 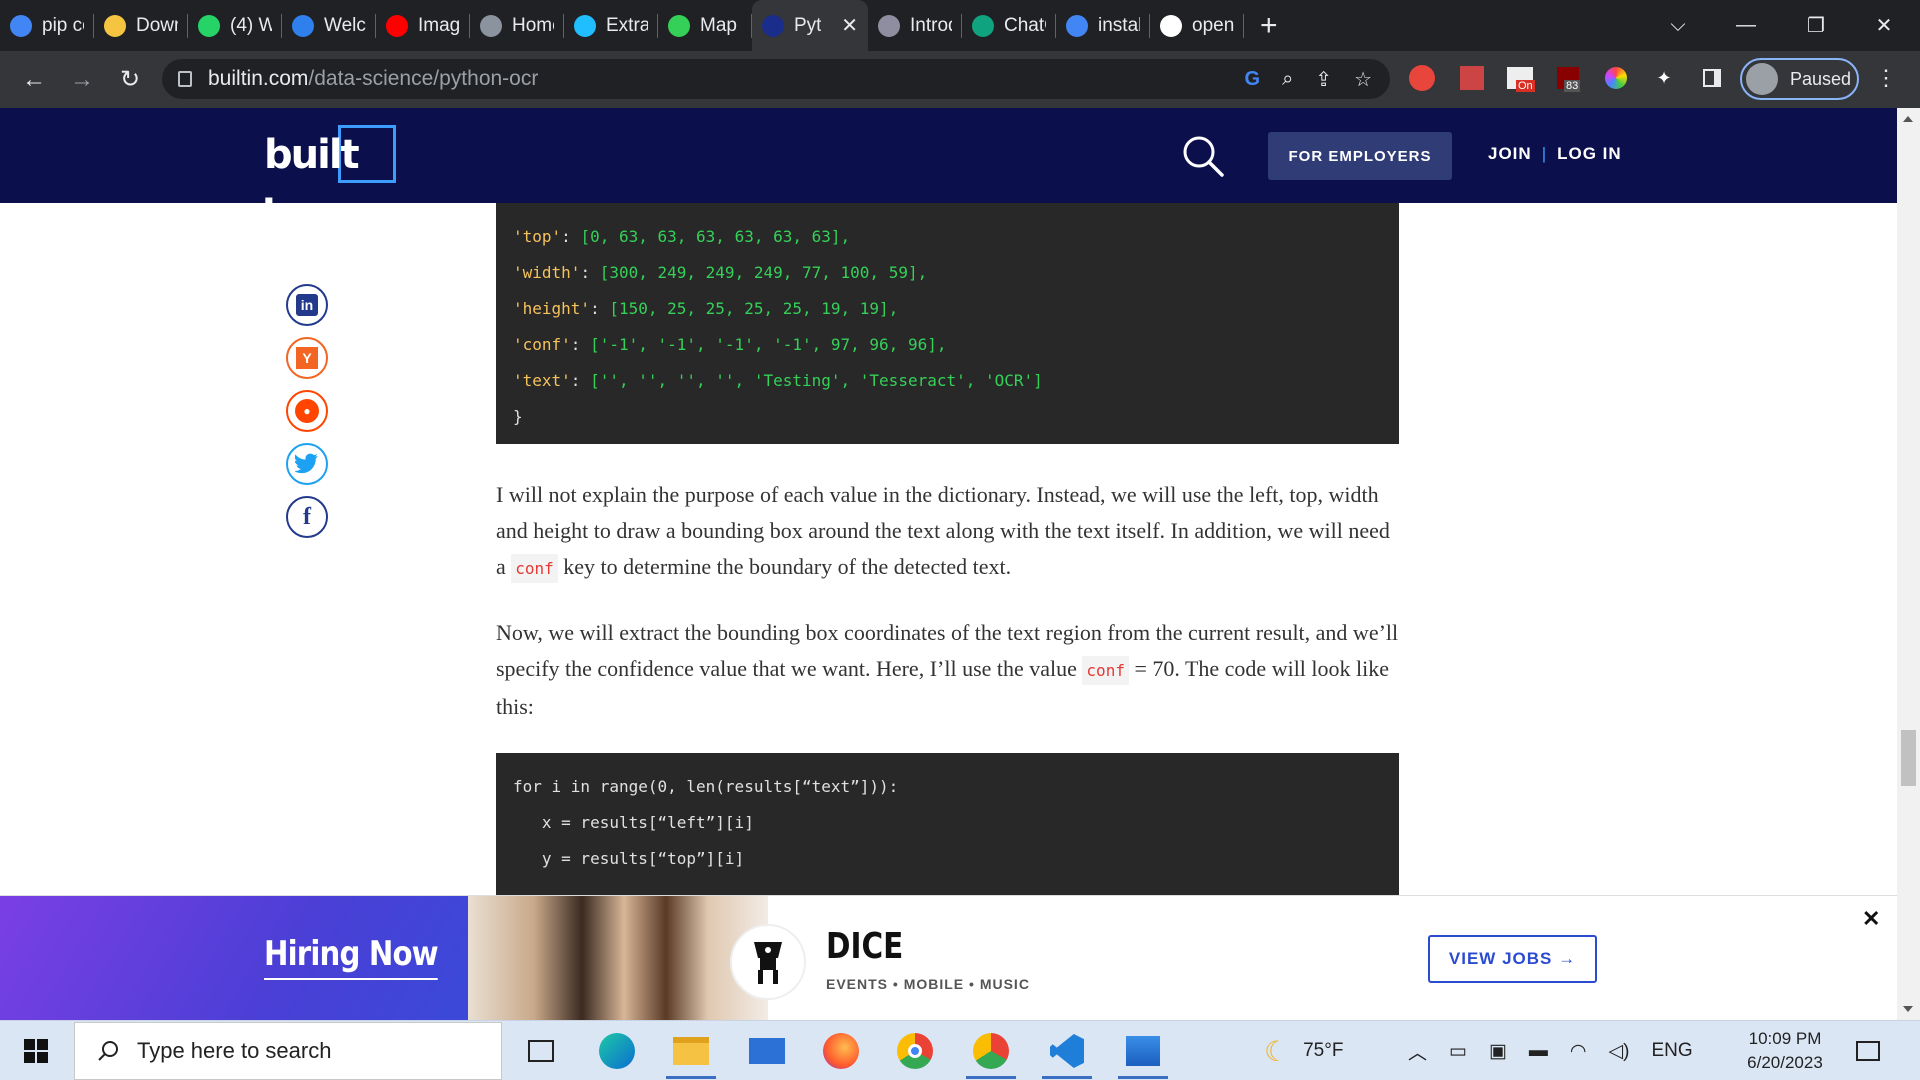 What do you see at coordinates (1589, 154) in the screenshot?
I see `login-link: LOG IN` at bounding box center [1589, 154].